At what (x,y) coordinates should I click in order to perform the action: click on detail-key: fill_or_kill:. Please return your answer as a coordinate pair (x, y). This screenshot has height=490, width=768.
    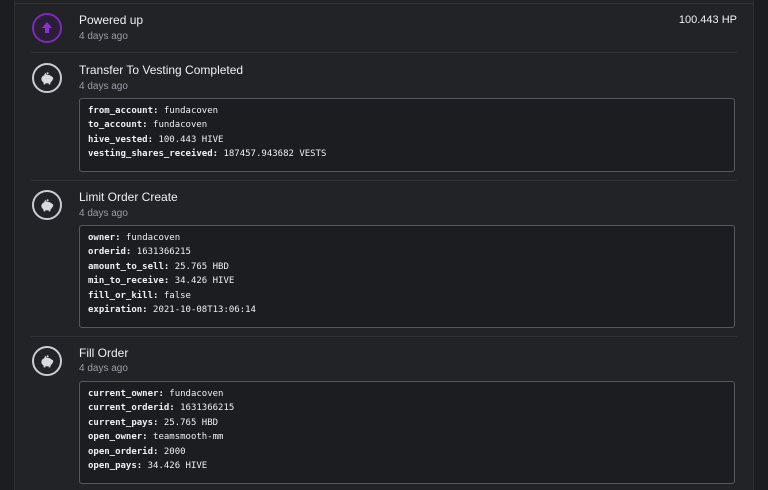
    Looking at the image, I should click on (123, 295).